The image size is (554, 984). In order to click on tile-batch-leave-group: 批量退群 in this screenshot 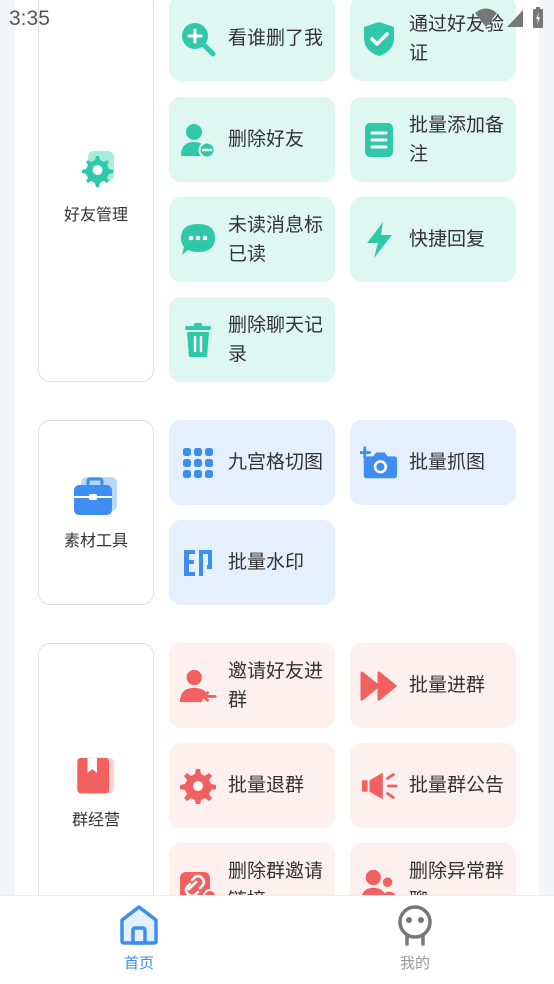, I will do `click(252, 785)`.